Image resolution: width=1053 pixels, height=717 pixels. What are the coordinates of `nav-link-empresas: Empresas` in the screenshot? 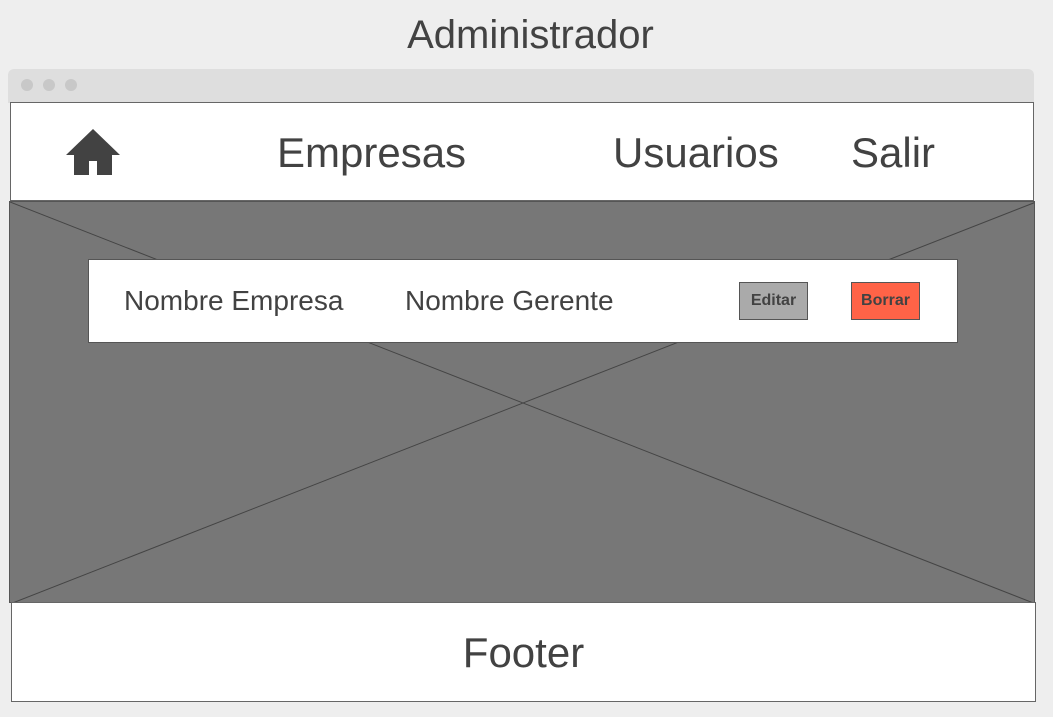 It's located at (371, 153).